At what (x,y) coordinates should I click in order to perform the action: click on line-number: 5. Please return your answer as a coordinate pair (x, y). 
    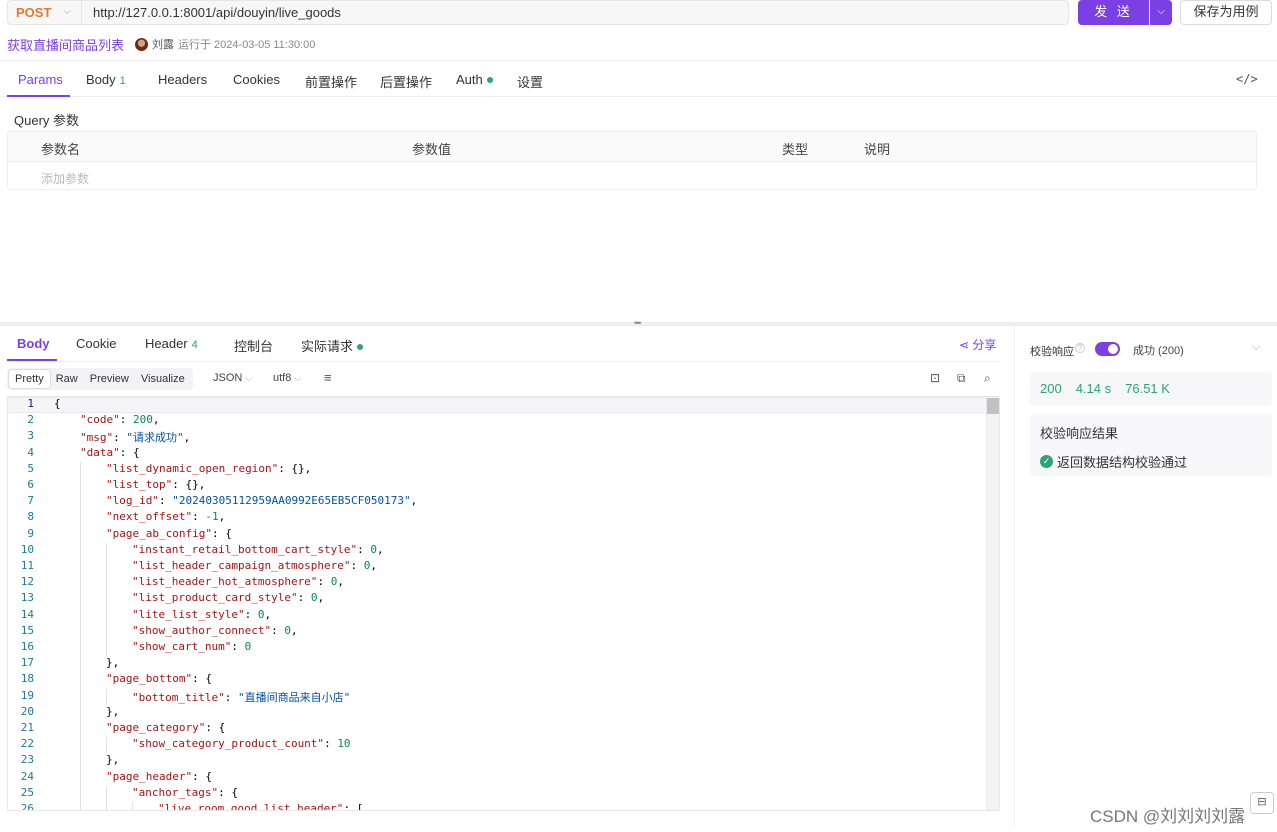
    Looking at the image, I should click on (30, 468).